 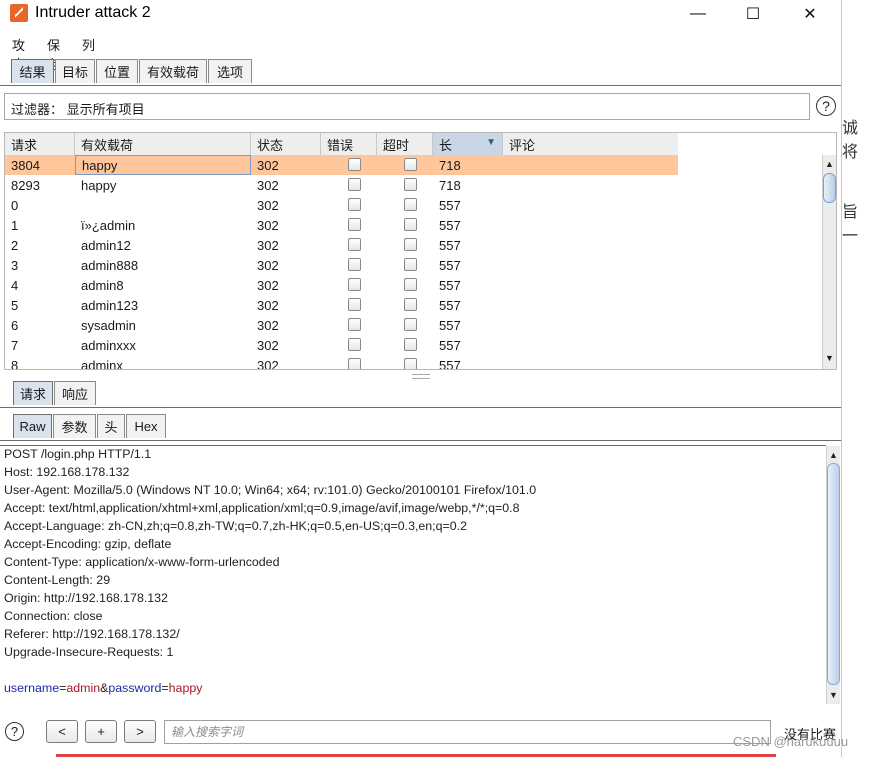 What do you see at coordinates (101, 731) in the screenshot?
I see `add-button: +` at bounding box center [101, 731].